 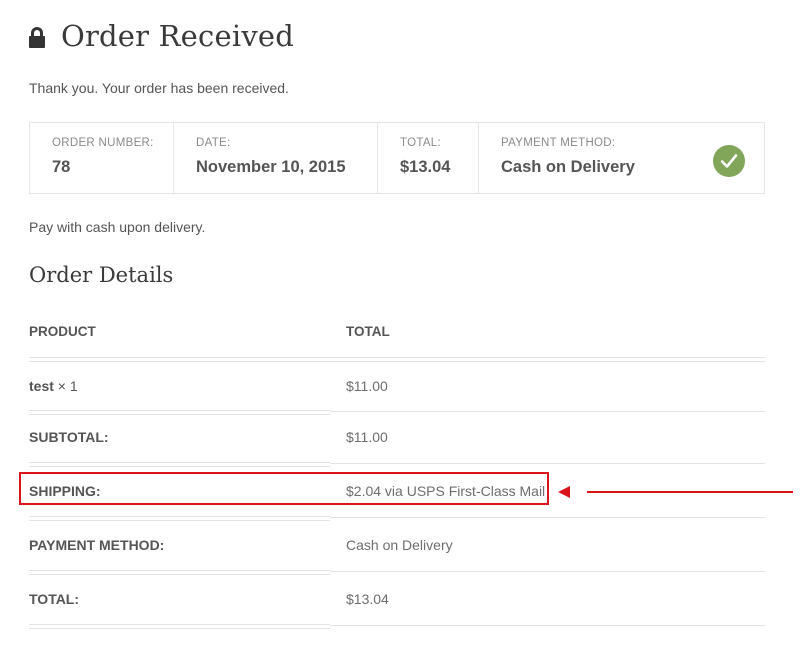 What do you see at coordinates (102, 158) in the screenshot?
I see `overview-order-number: ORDER NUMBER: 78` at bounding box center [102, 158].